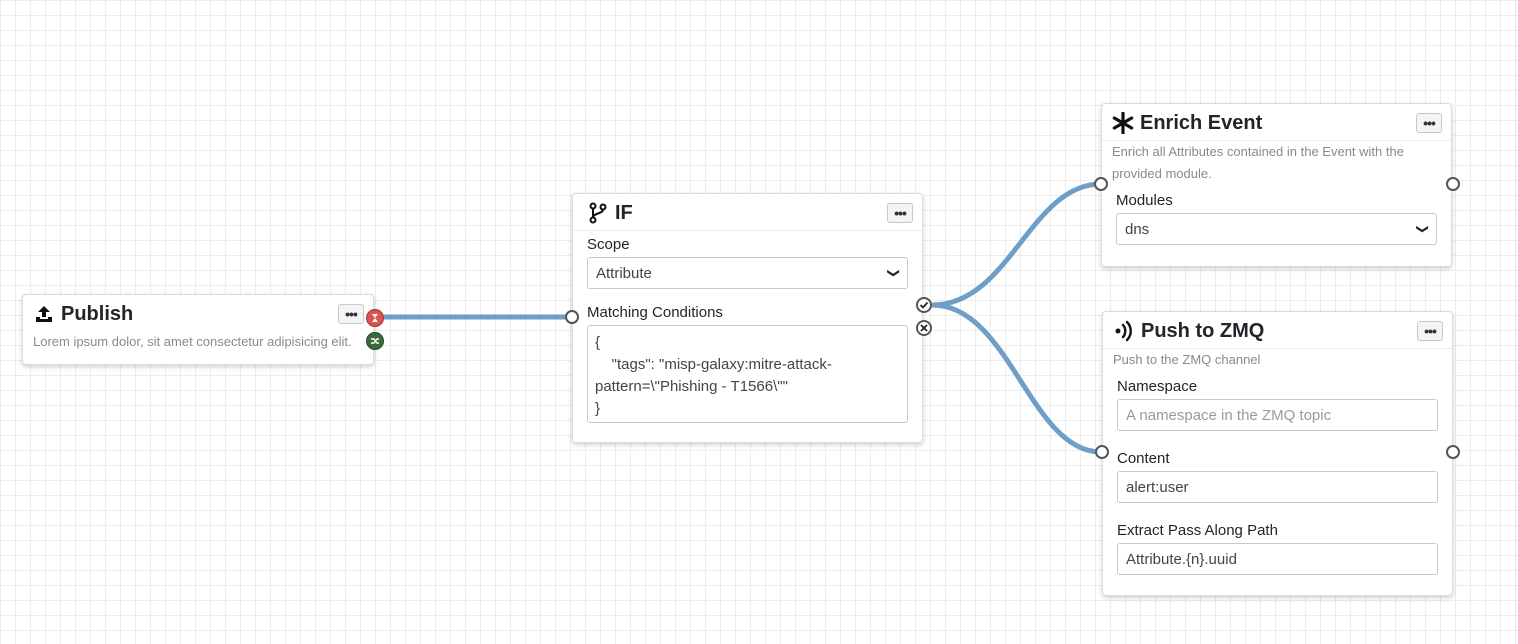 This screenshot has width=1518, height=644. I want to click on connection-if-enrich, so click(1016, 244).